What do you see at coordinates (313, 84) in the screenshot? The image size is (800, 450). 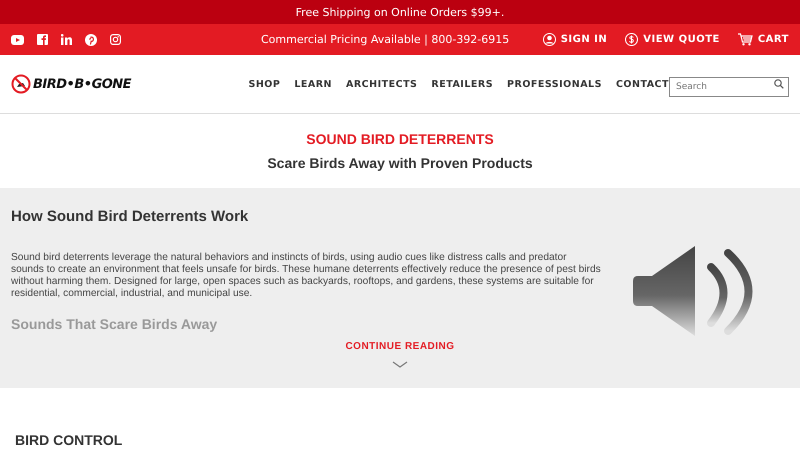 I see `nav-link: LEARN` at bounding box center [313, 84].